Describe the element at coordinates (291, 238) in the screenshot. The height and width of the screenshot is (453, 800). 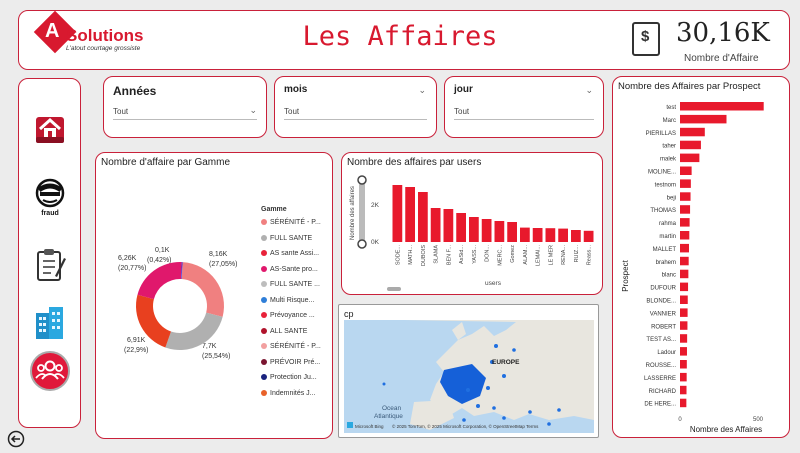
I see `legend-label: FULL SANTE` at that location.